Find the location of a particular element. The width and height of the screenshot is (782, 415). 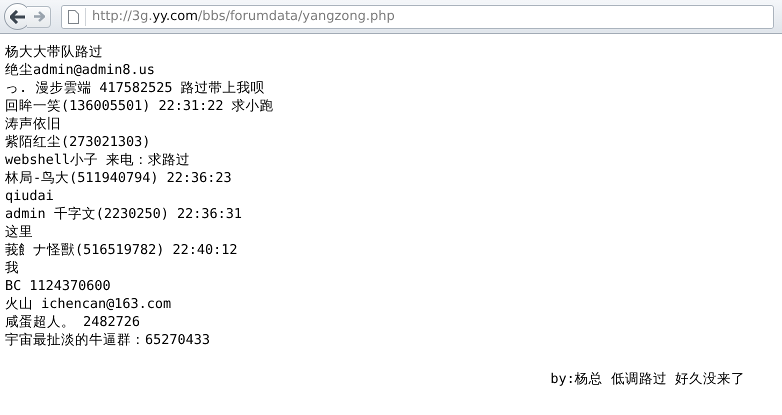

address-field: http://3g.yy.com/bbs/forumdata/yangzong.php is located at coordinates (417, 16).